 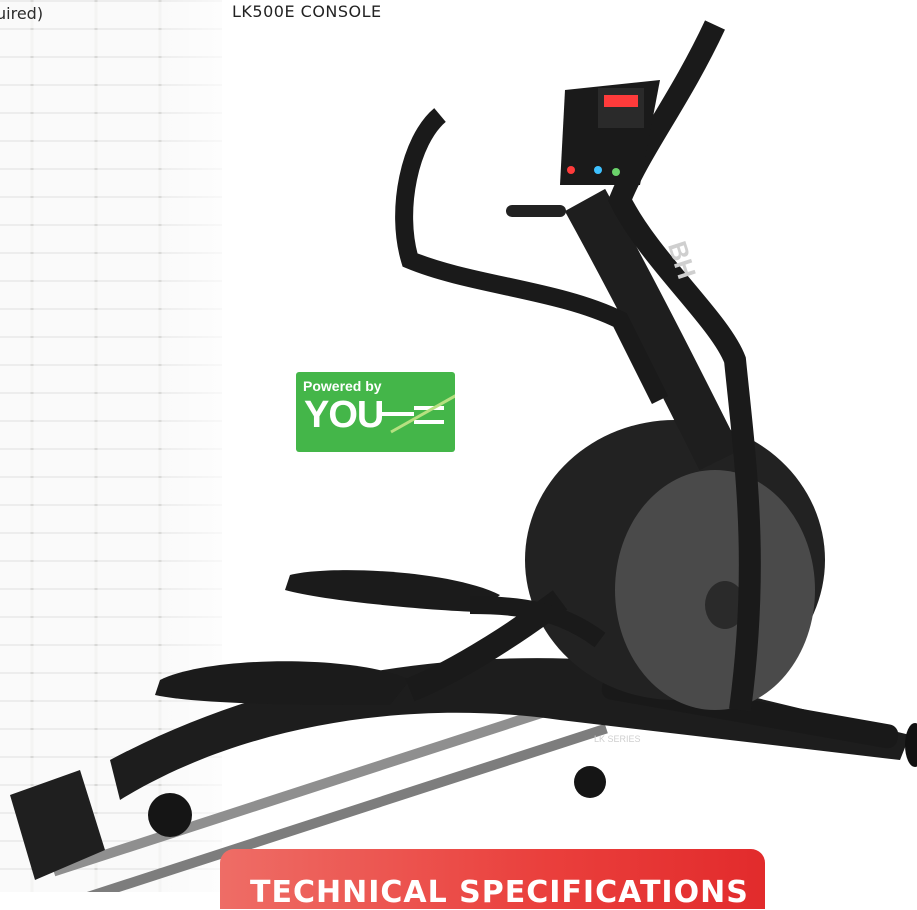 I want to click on technical-specifications-tab: TECHNICAL SPECIFICATIONS, so click(x=492, y=879).